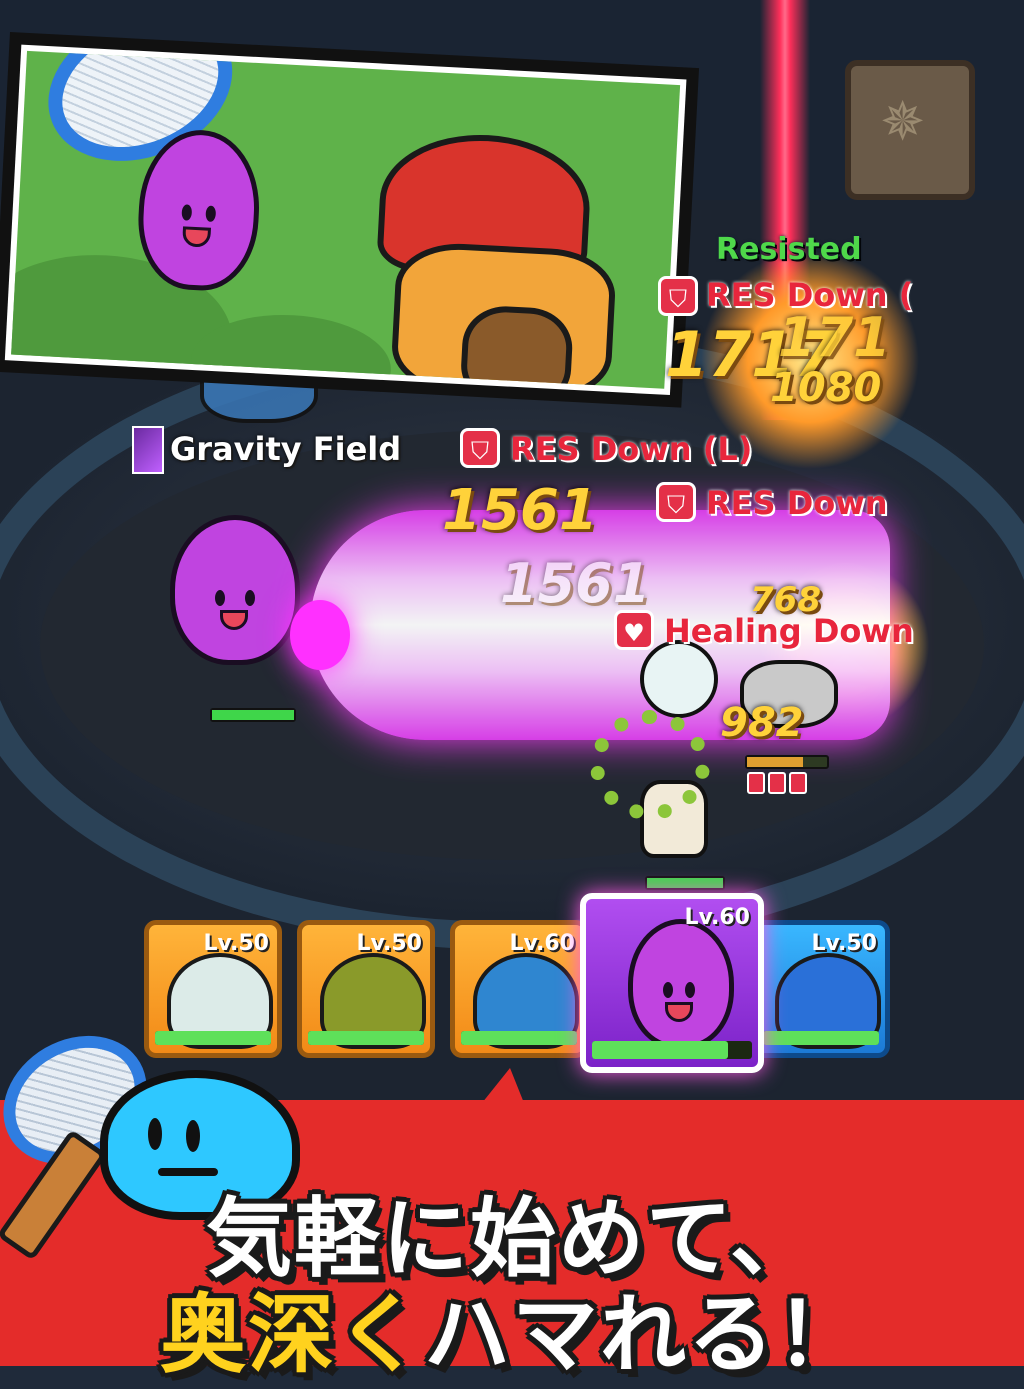 This screenshot has height=1389, width=1024. I want to click on party-card-dragon: Lv.60, so click(519, 989).